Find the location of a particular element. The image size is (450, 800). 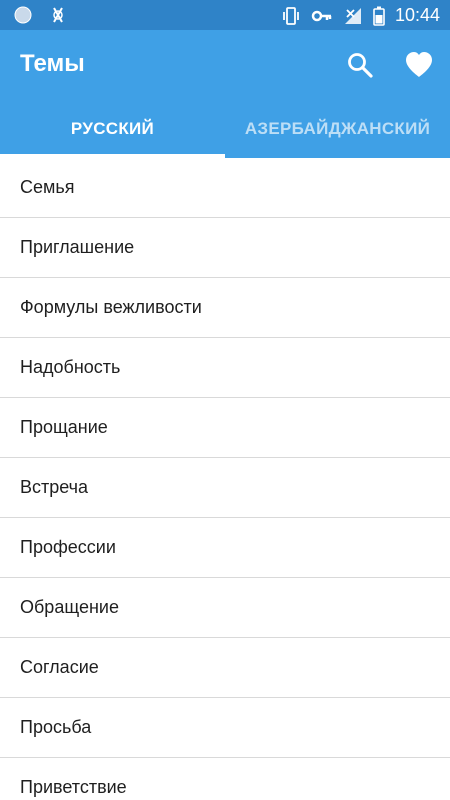

heart-icon is located at coordinates (419, 64).